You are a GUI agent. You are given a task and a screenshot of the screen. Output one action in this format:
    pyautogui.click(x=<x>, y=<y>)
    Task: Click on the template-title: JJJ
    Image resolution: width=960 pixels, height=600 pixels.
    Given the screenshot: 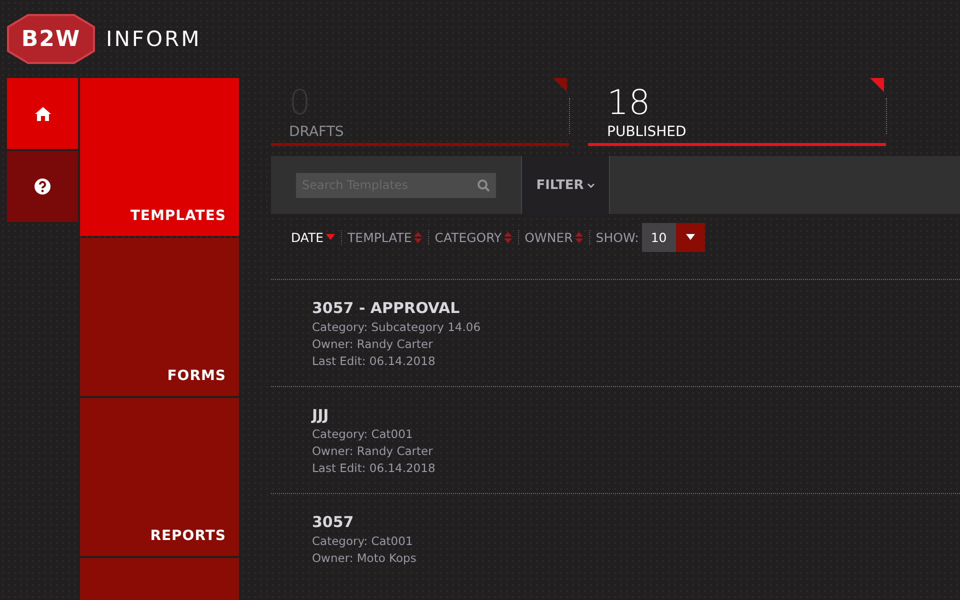 What is the action you would take?
    pyautogui.click(x=636, y=415)
    